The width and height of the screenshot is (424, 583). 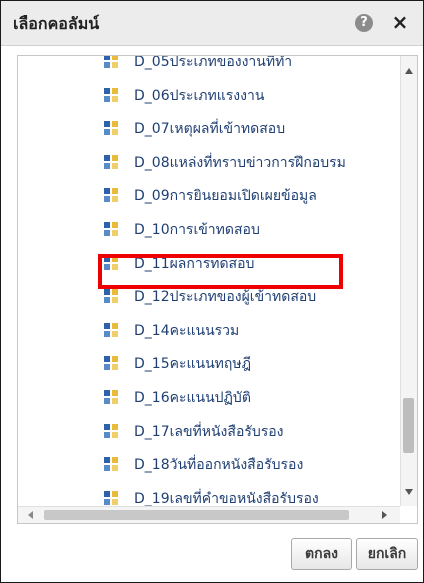 What do you see at coordinates (197, 230) in the screenshot?
I see `column-item-label: D_10การเข้าทดสอบ` at bounding box center [197, 230].